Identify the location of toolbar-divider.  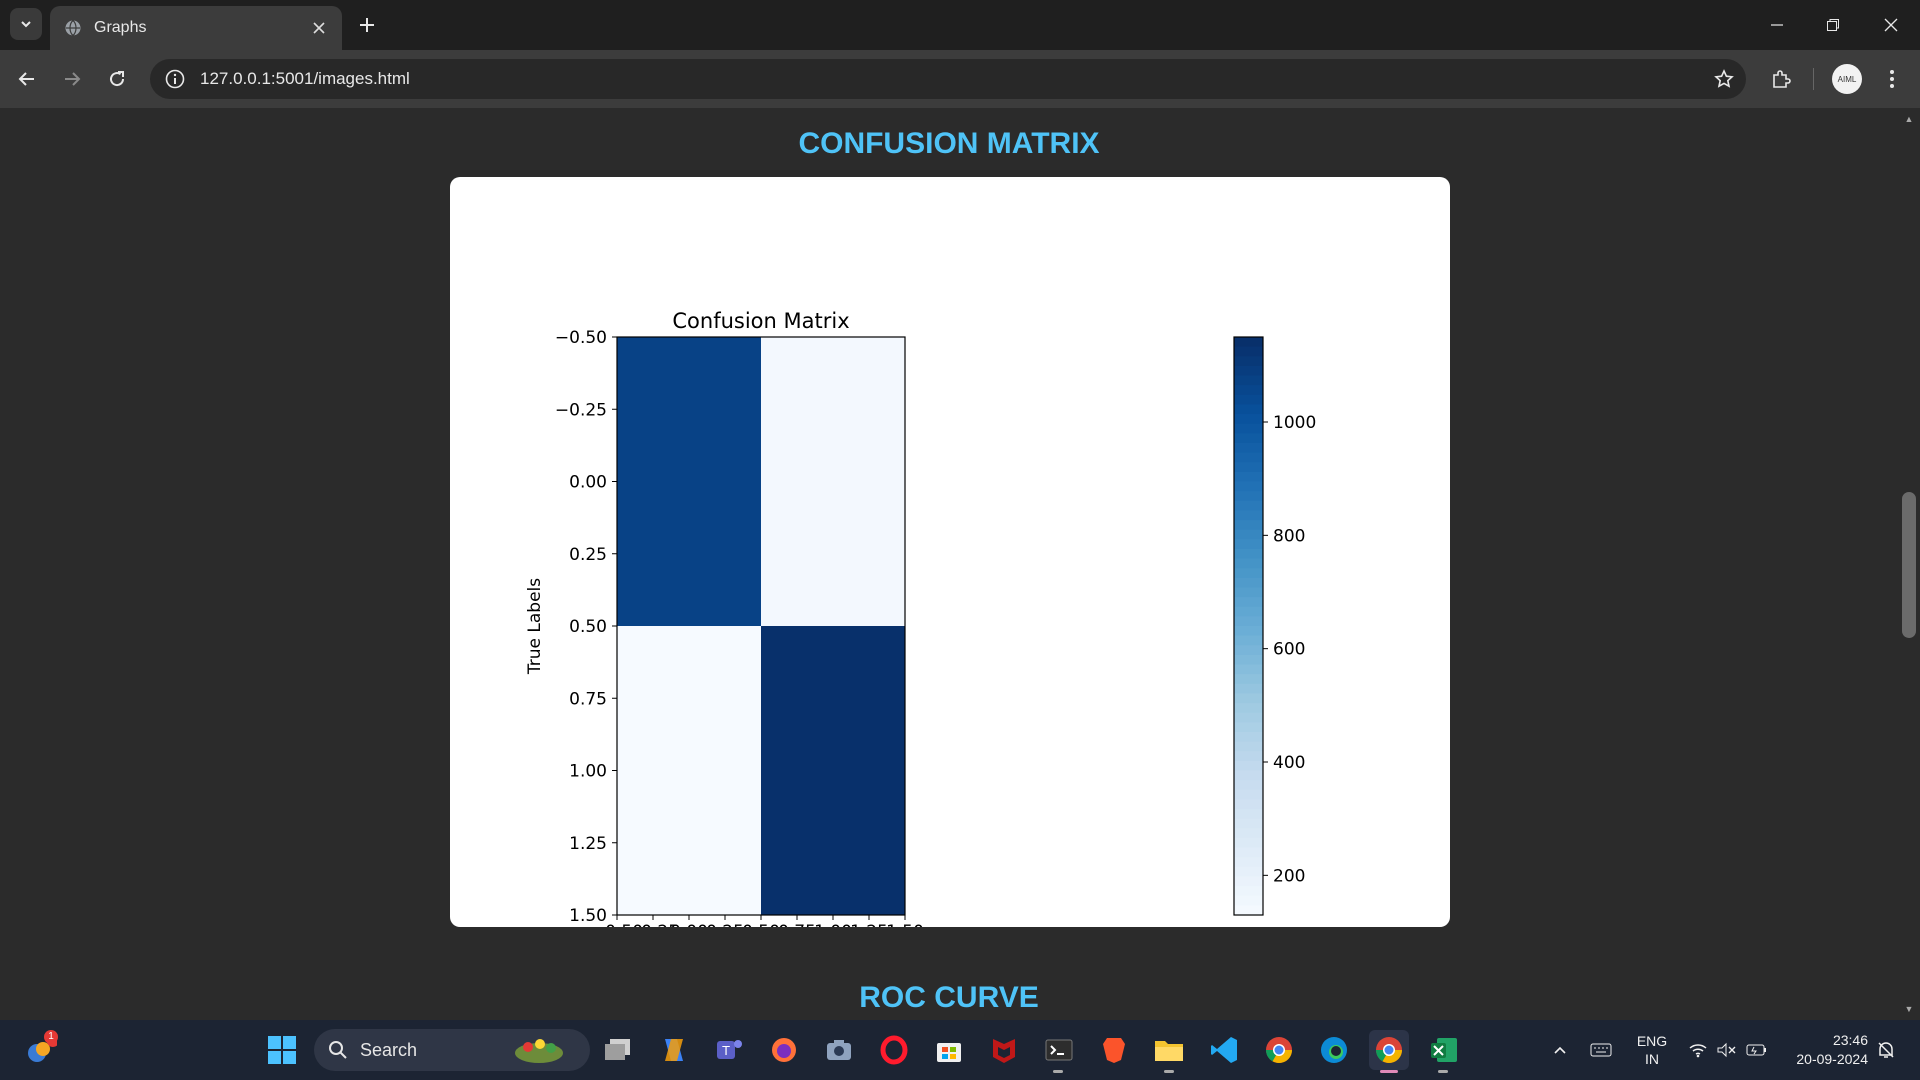
(1813, 79).